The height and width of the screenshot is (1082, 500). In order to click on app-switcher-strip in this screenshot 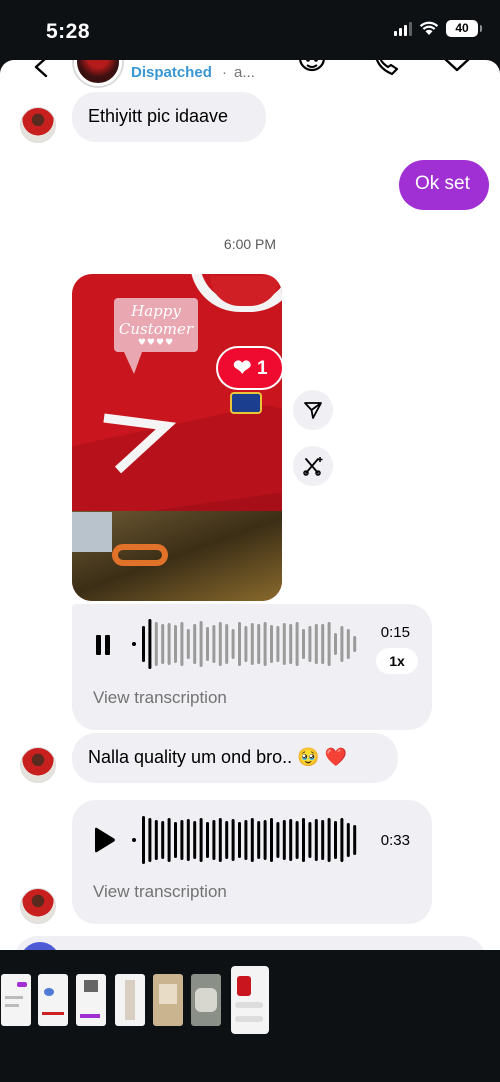, I will do `click(250, 1016)`.